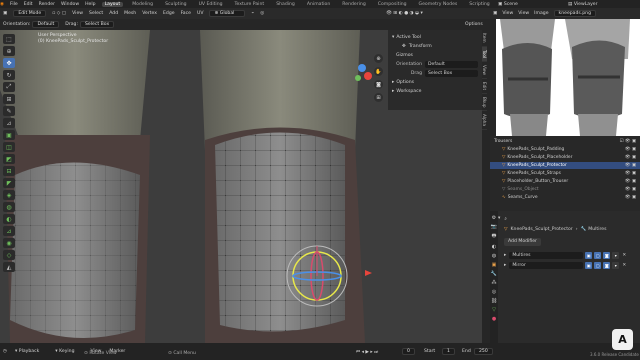 The height and width of the screenshot is (360, 640). I want to click on menu-file: File, so click(14, 4).